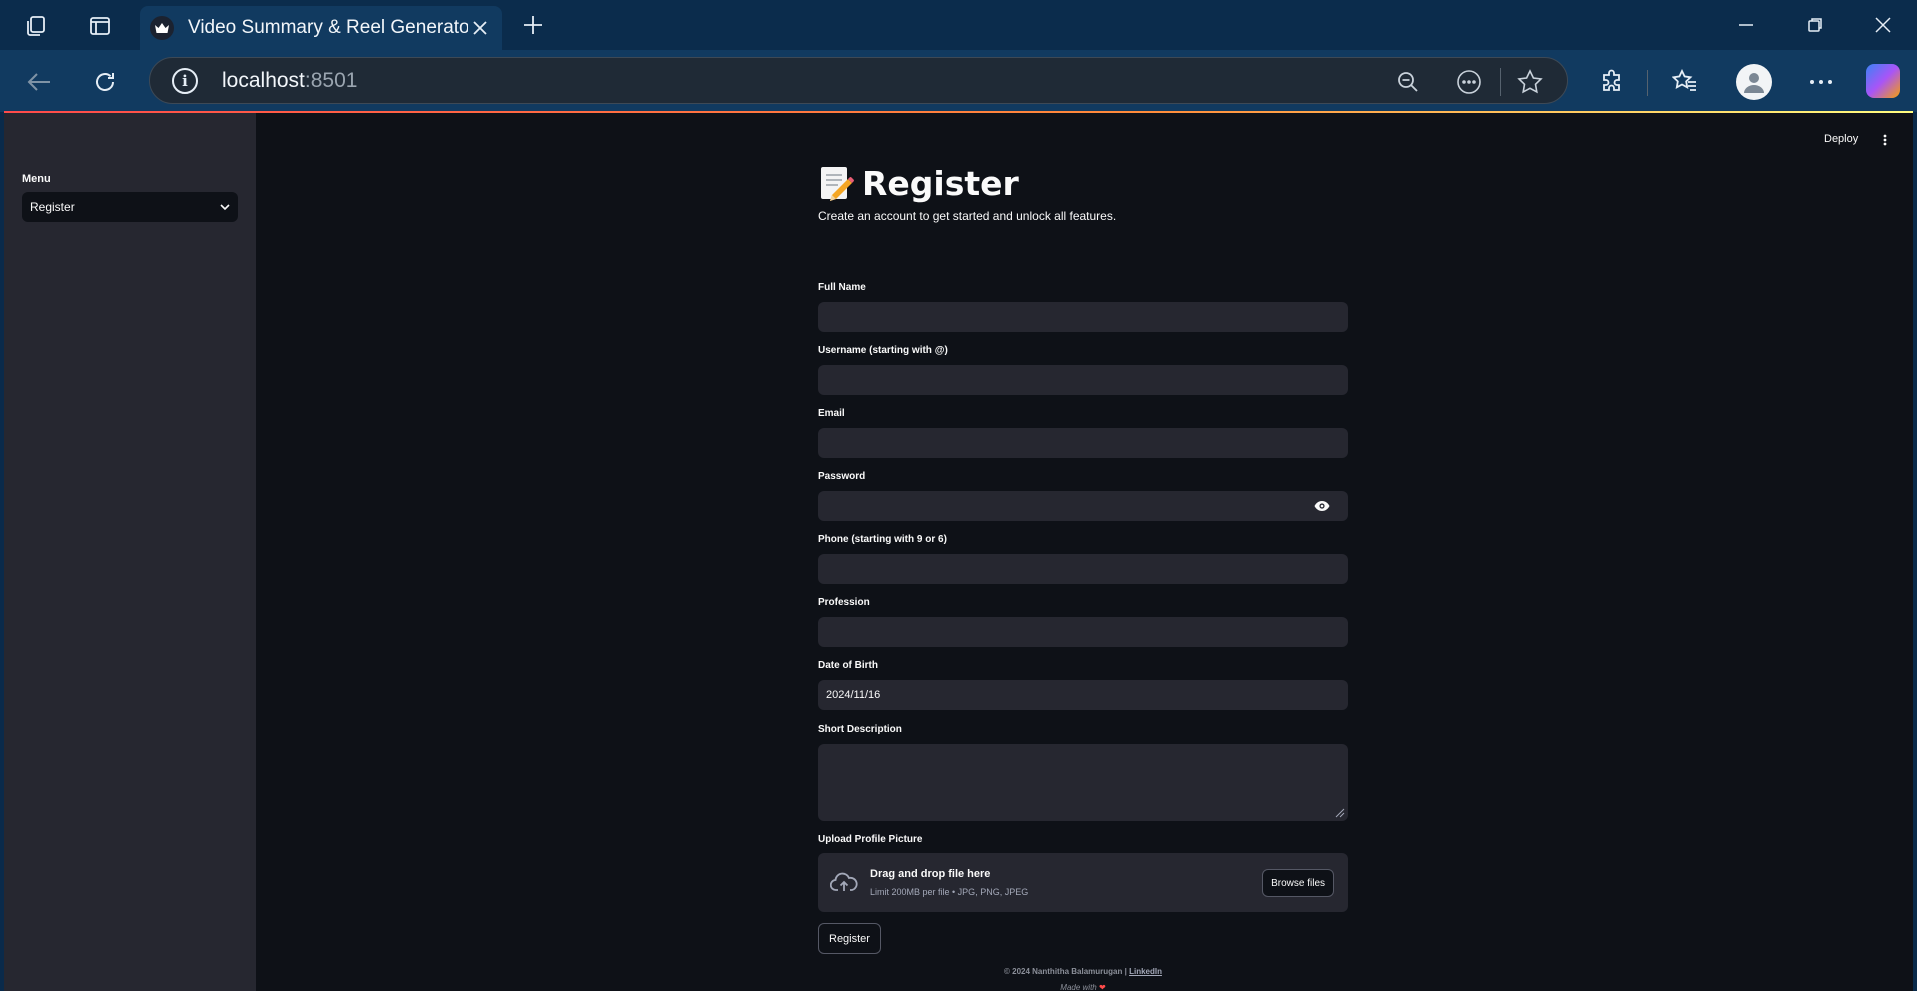 This screenshot has width=1917, height=991. What do you see at coordinates (1322, 506) in the screenshot?
I see `show-password-eye-icon` at bounding box center [1322, 506].